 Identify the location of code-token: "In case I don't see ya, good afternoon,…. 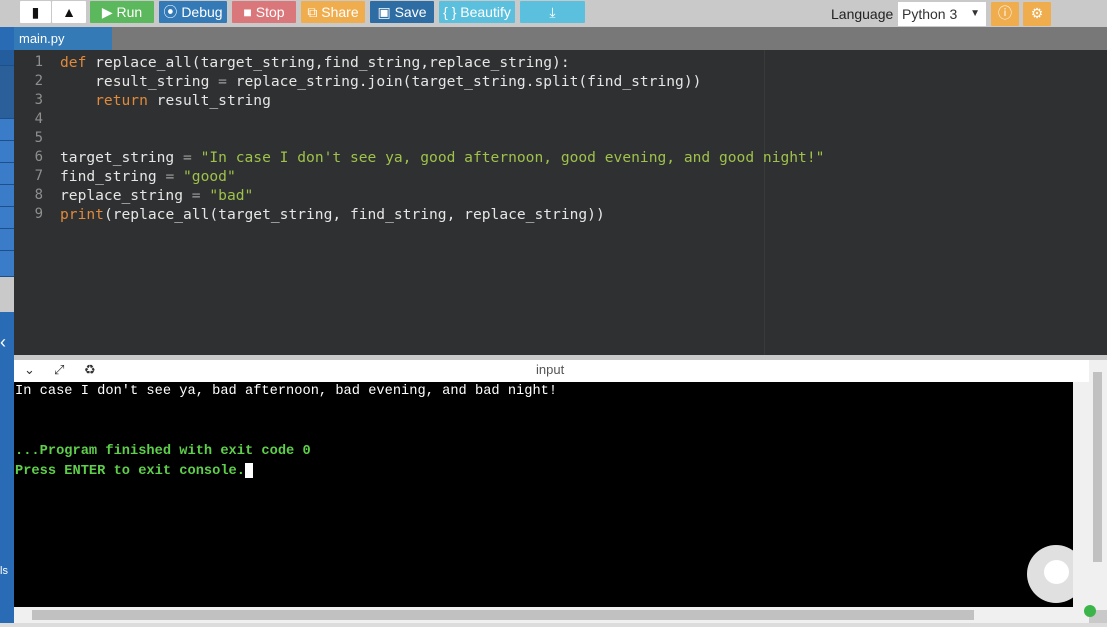
(512, 157).